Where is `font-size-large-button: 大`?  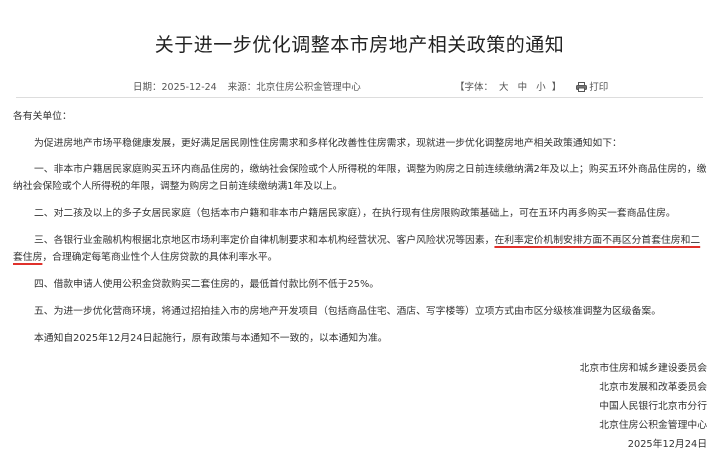 font-size-large-button: 大 is located at coordinates (504, 87).